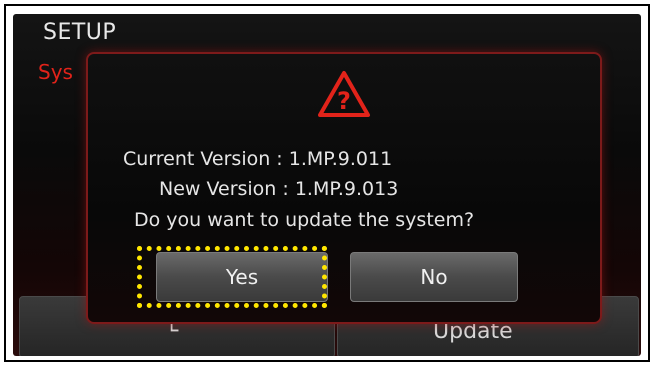  I want to click on system-menu-label: Sys, so click(55, 72).